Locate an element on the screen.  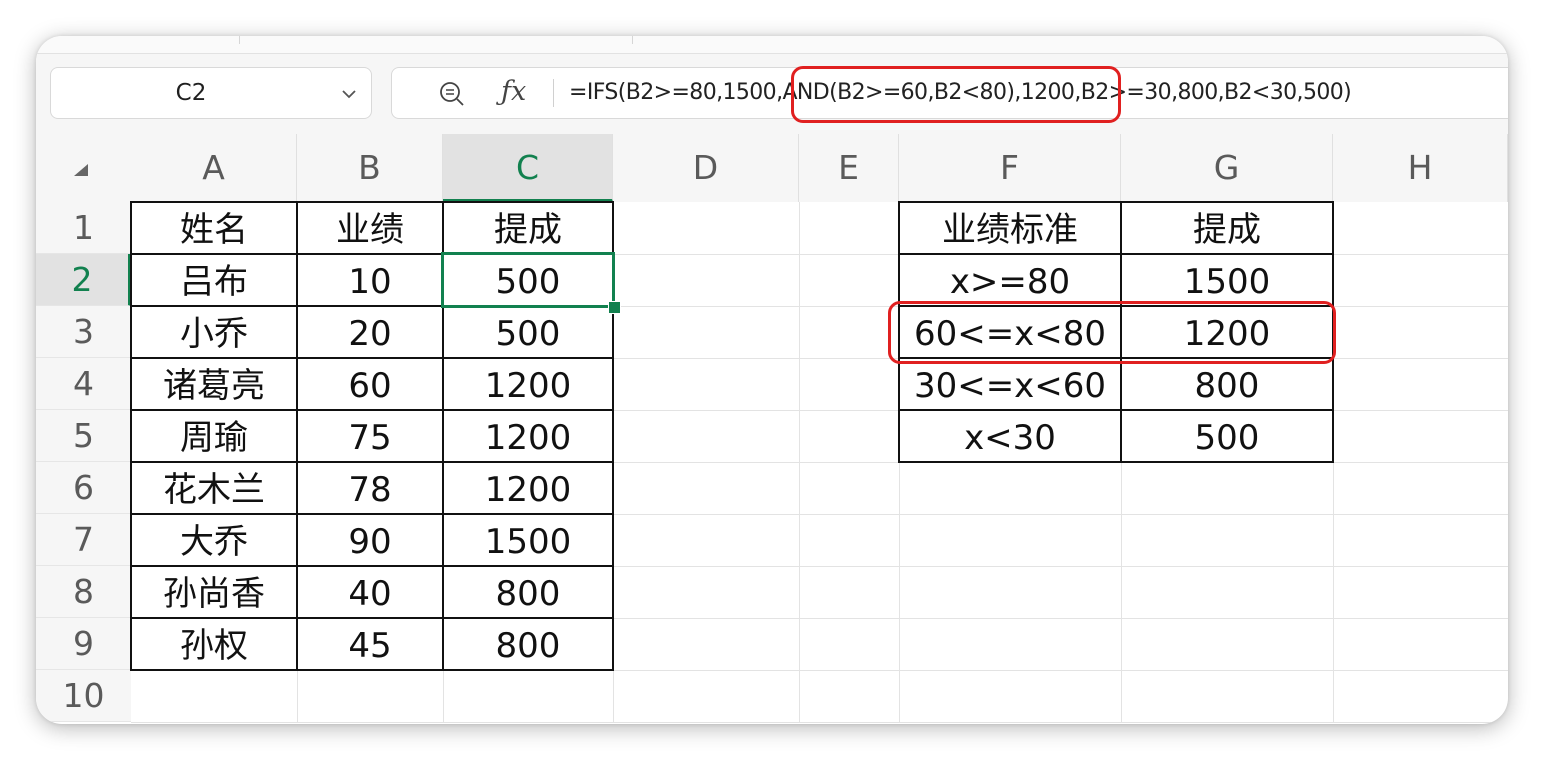
chevron-down-icon is located at coordinates (349, 95).